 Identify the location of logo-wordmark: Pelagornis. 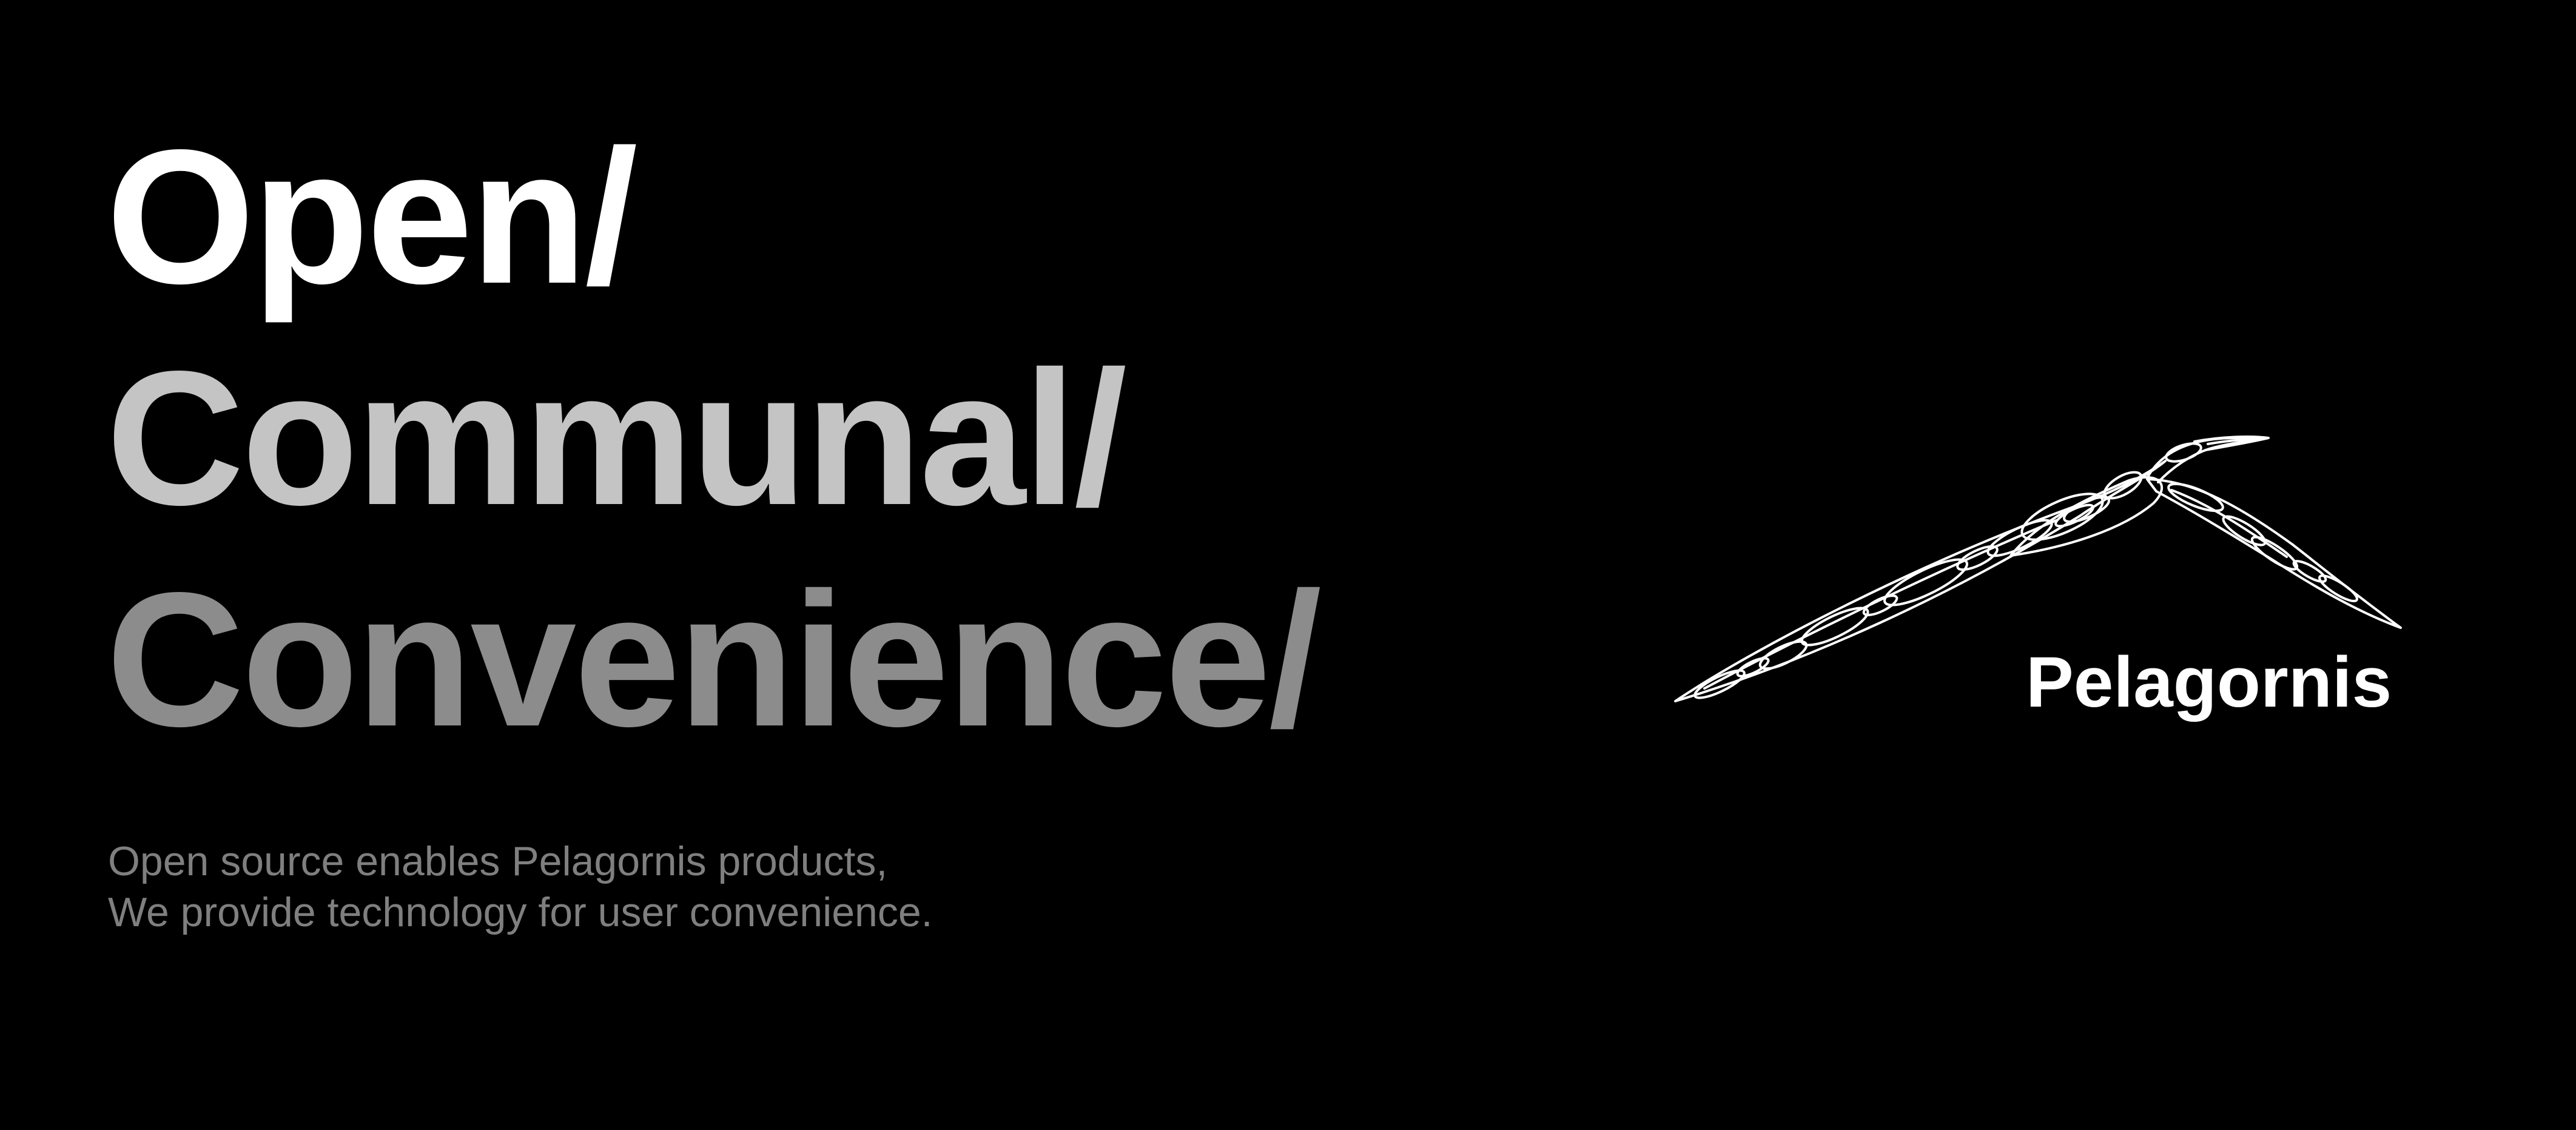
(2209, 682).